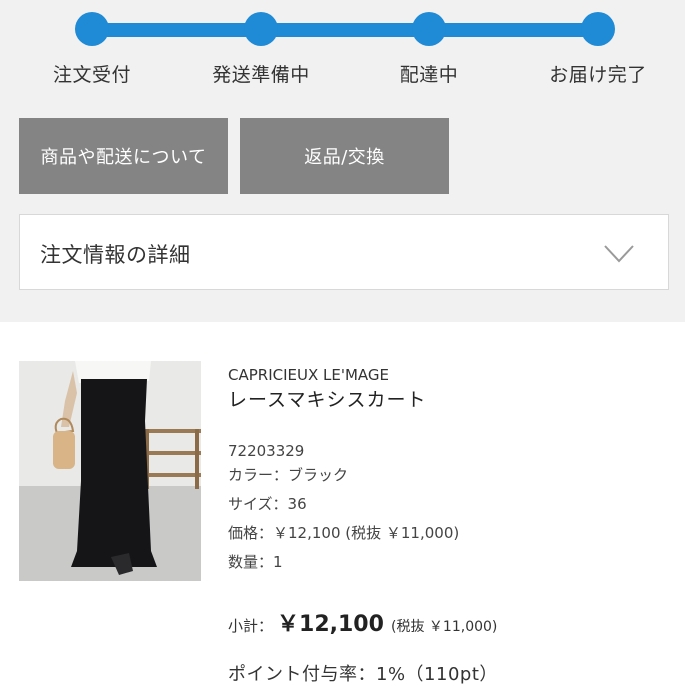  What do you see at coordinates (251, 626) in the screenshot?
I see `subtotal-label: 小計：` at bounding box center [251, 626].